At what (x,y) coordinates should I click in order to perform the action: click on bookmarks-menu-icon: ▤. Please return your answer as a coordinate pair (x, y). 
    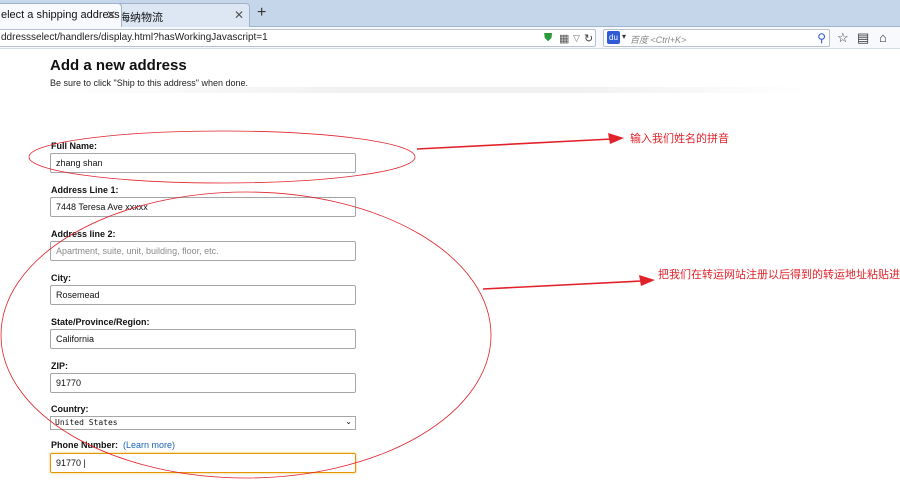
    Looking at the image, I should click on (863, 38).